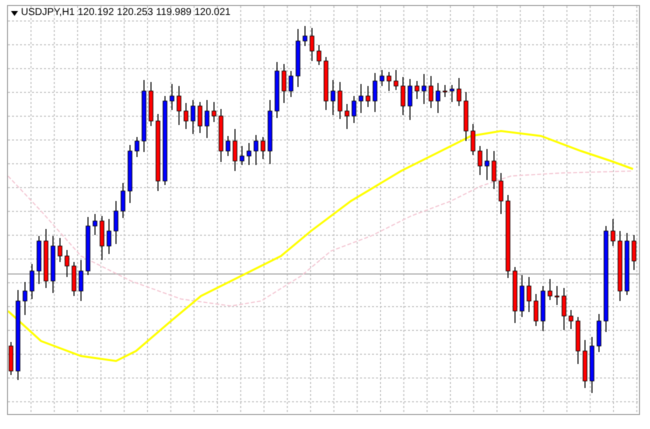  Describe the element at coordinates (96, 13) in the screenshot. I see `price-value: 120.192` at that location.